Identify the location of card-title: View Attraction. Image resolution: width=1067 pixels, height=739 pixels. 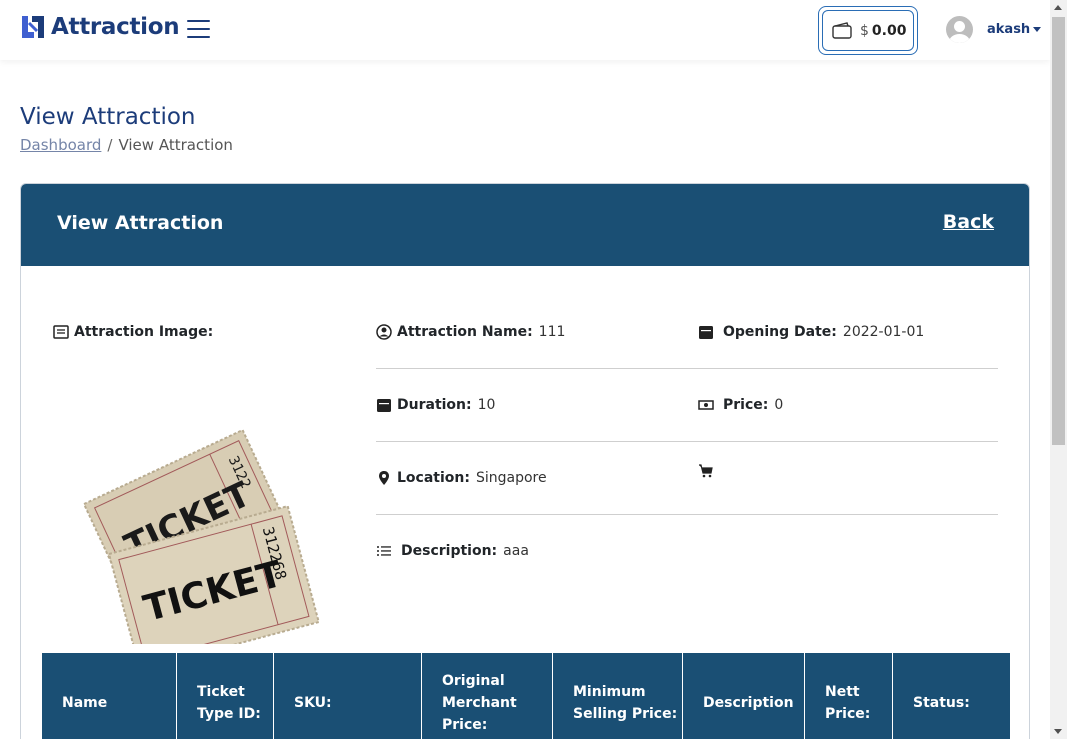
(140, 223).